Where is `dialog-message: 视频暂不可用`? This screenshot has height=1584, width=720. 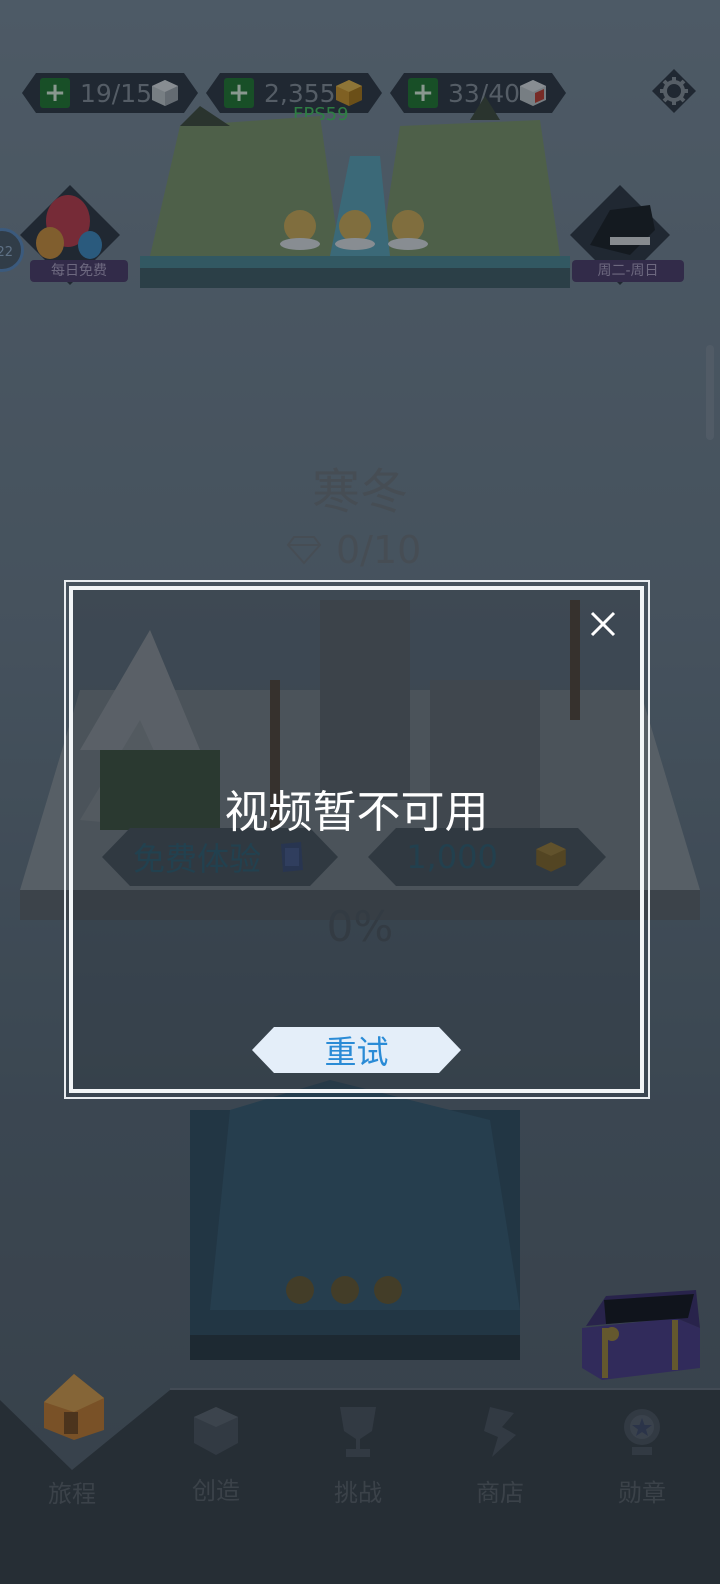 dialog-message: 视频暂不可用 is located at coordinates (356, 812).